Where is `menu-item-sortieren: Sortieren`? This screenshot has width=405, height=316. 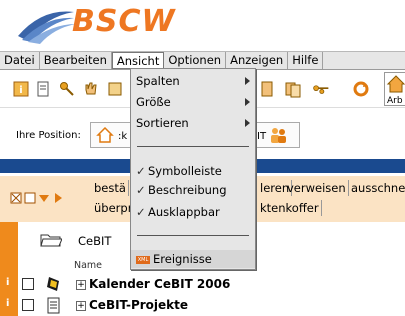 menu-item-sortieren: Sortieren is located at coordinates (193, 123).